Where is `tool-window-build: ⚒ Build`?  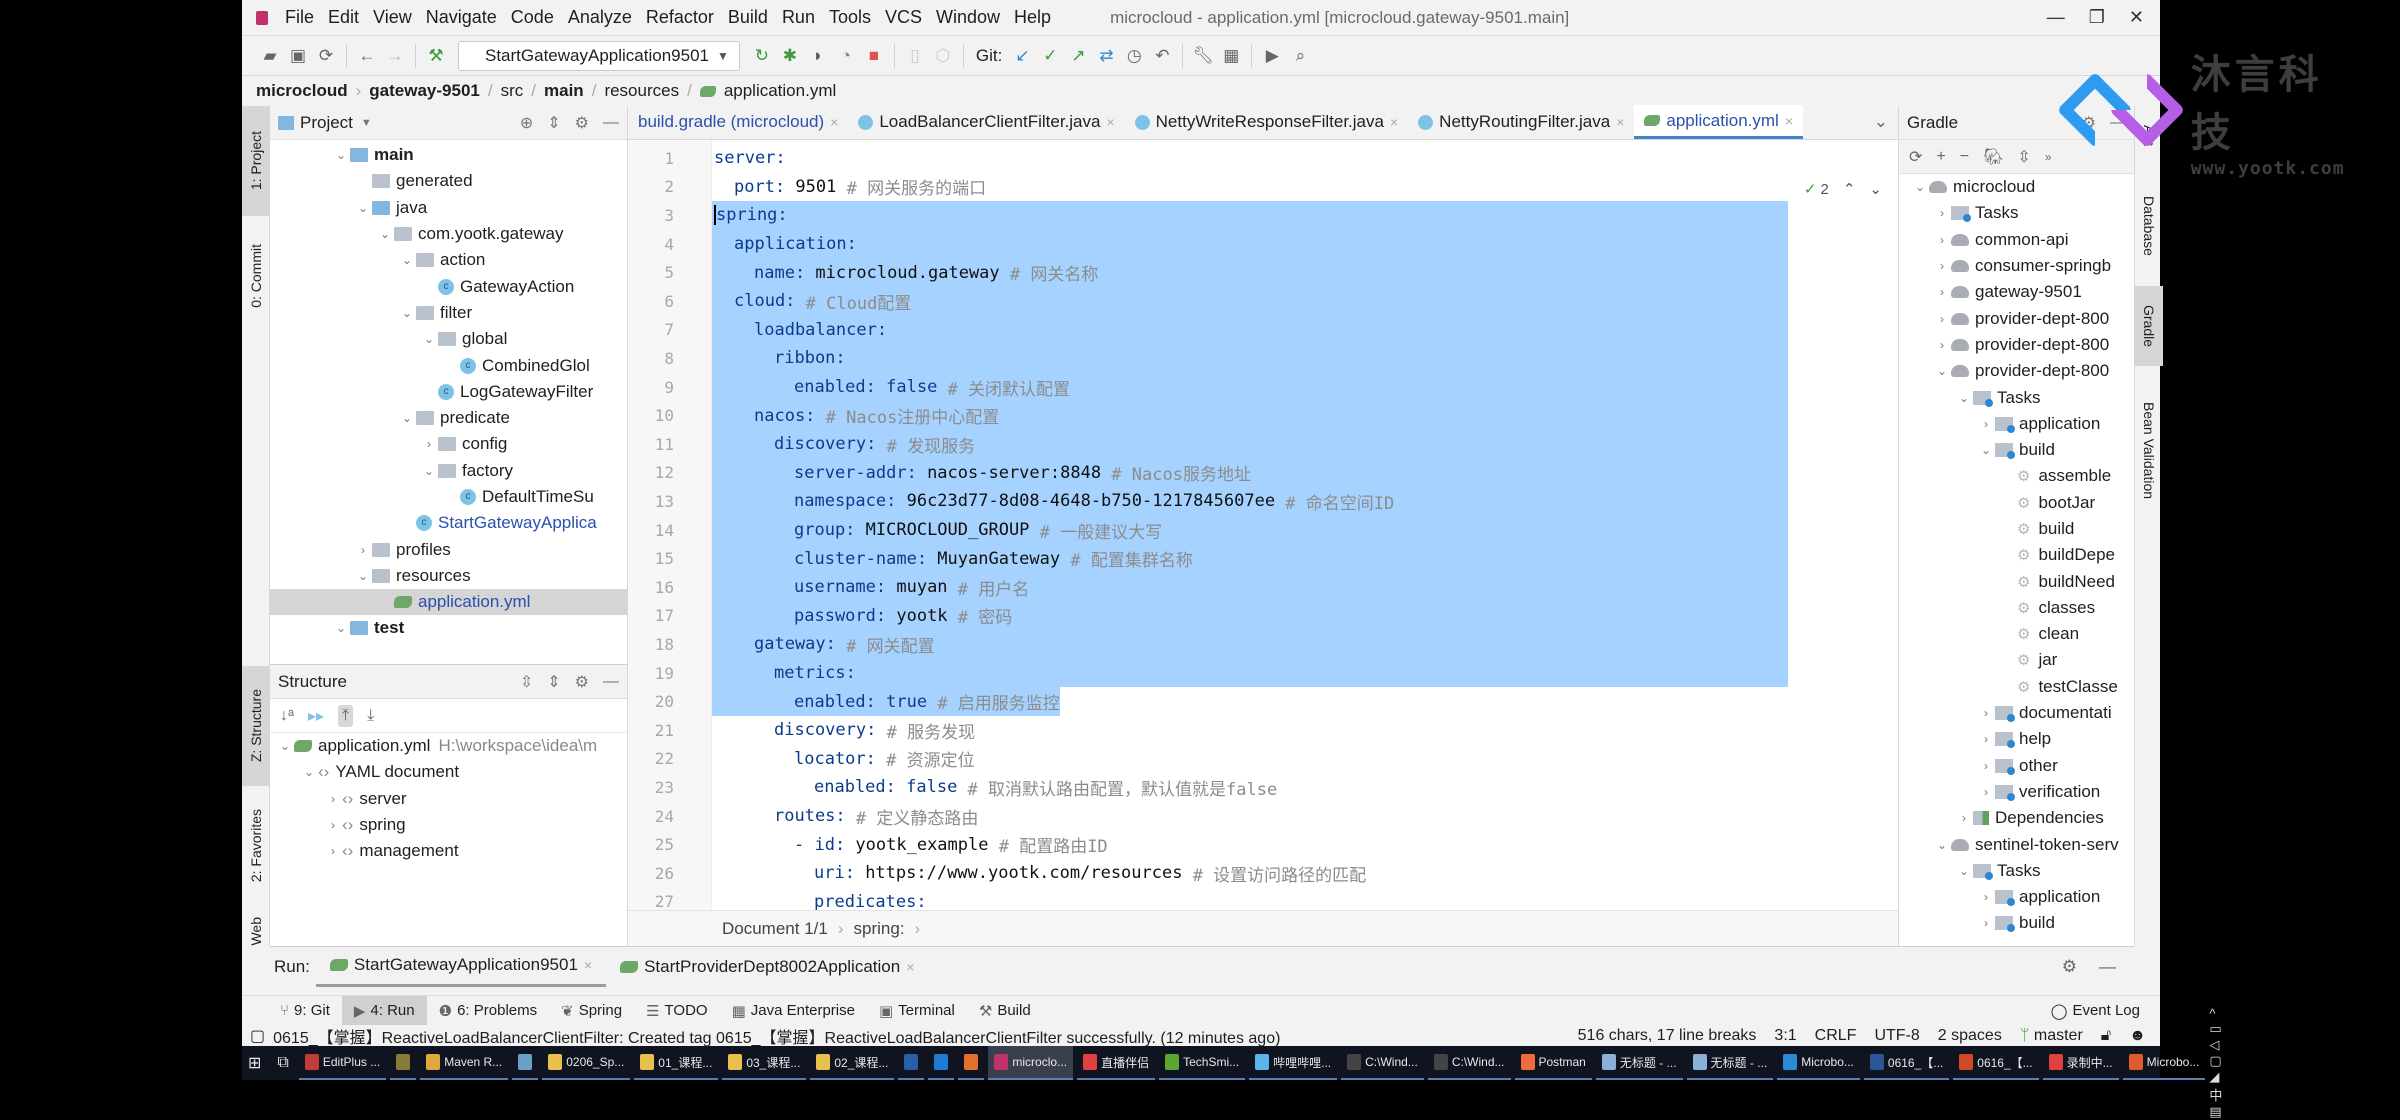
tool-window-build: ⚒ Build is located at coordinates (1005, 1011).